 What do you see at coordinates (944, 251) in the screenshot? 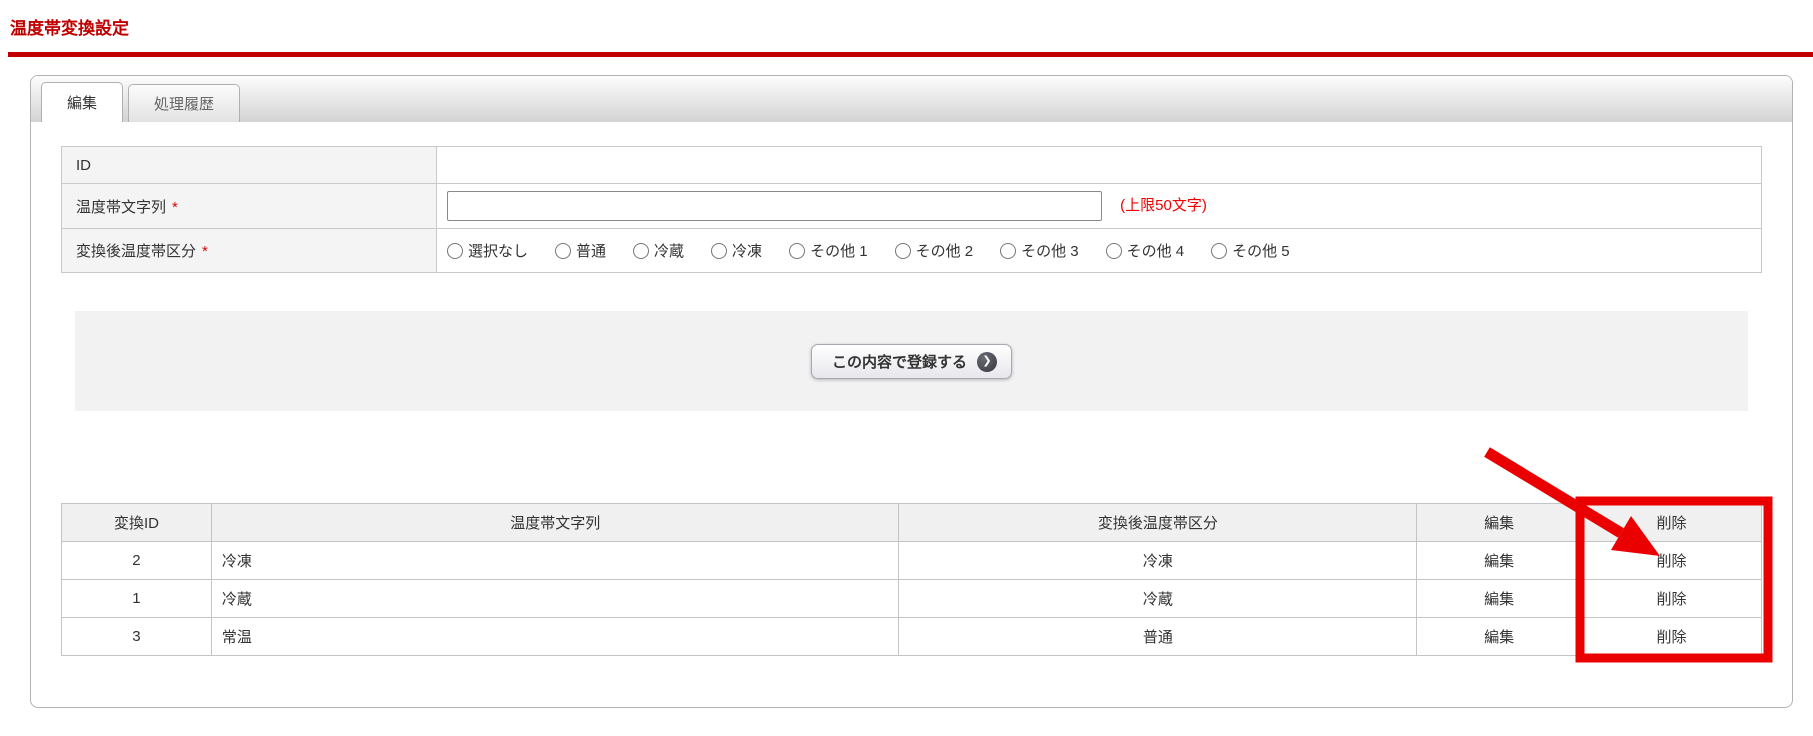
I see `radio-label: その他 2` at bounding box center [944, 251].